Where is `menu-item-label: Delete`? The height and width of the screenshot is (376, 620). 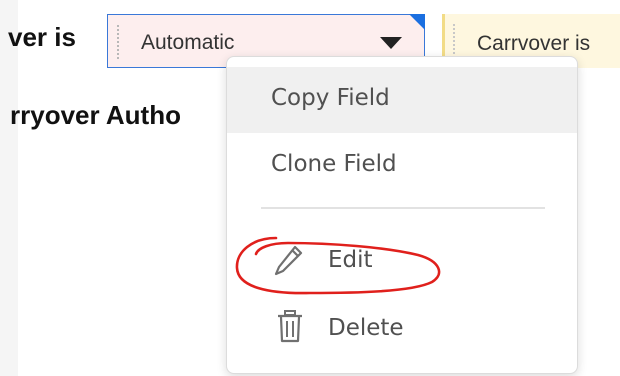 menu-item-label: Delete is located at coordinates (366, 328).